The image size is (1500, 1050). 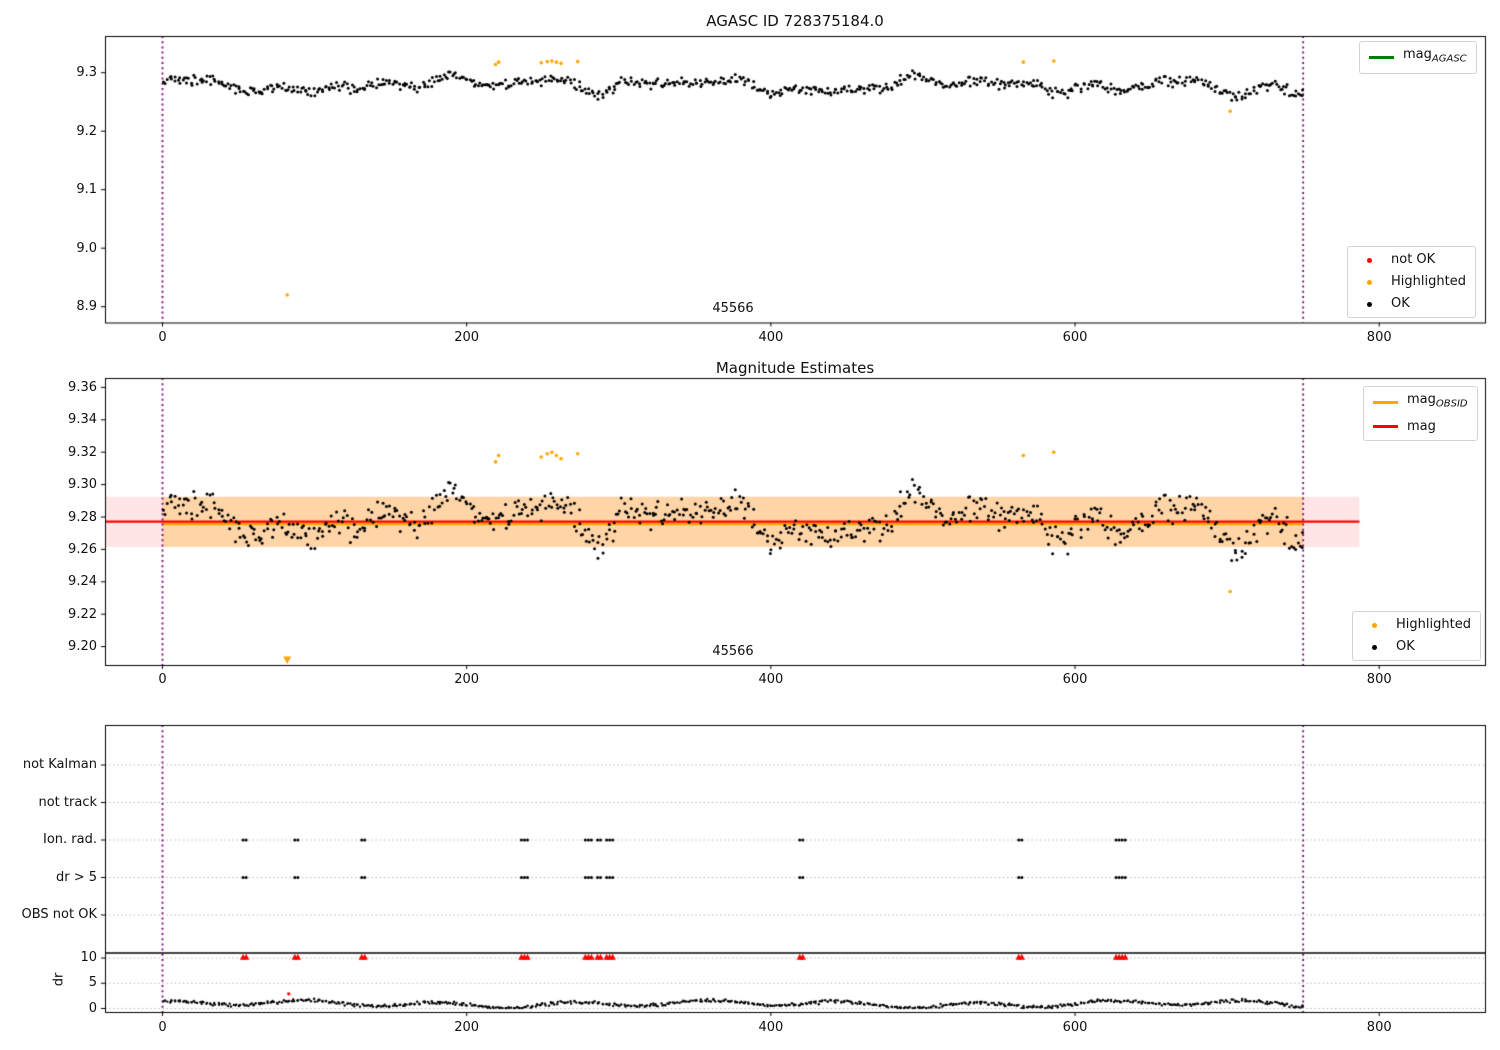 What do you see at coordinates (162, 1027) in the screenshot?
I see `plot3-xtick-label: 0` at bounding box center [162, 1027].